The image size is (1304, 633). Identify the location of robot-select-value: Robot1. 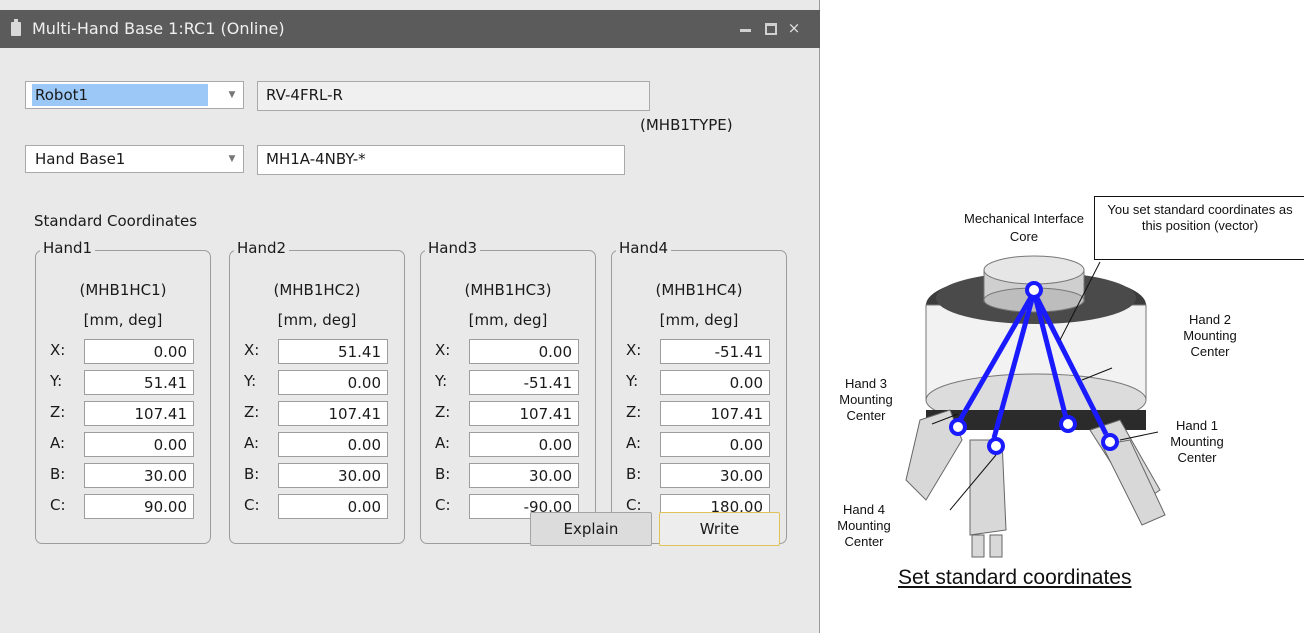
(120, 95).